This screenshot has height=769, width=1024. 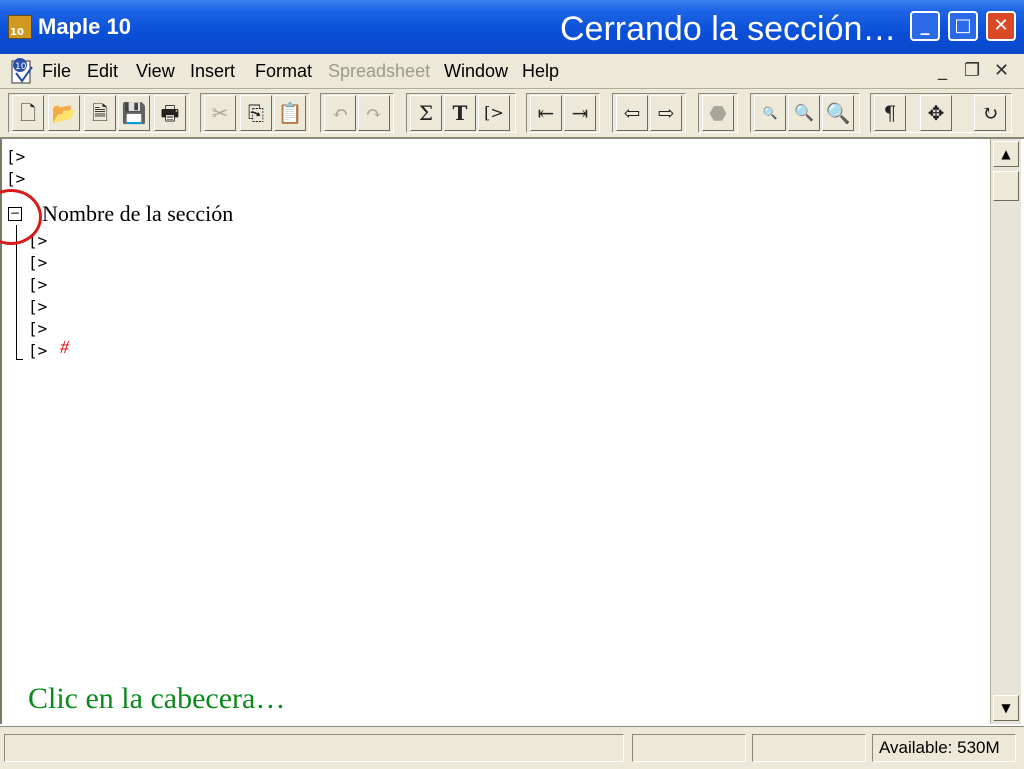 What do you see at coordinates (134, 113) in the screenshot?
I see `save-icon: 💾` at bounding box center [134, 113].